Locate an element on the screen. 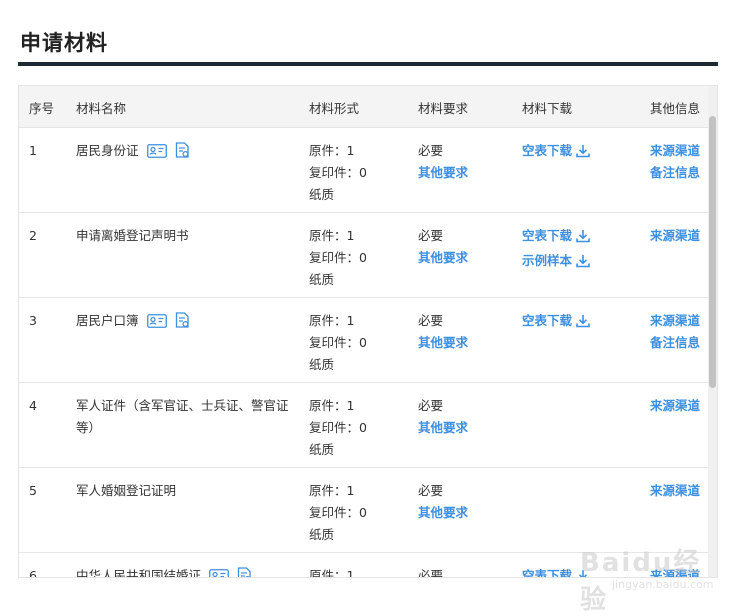  table-row: 1 居民身份证 原件：1 复印件：0 纸质 必要其他要求 空表下载 来源渠道 备注信息 is located at coordinates (368, 170).